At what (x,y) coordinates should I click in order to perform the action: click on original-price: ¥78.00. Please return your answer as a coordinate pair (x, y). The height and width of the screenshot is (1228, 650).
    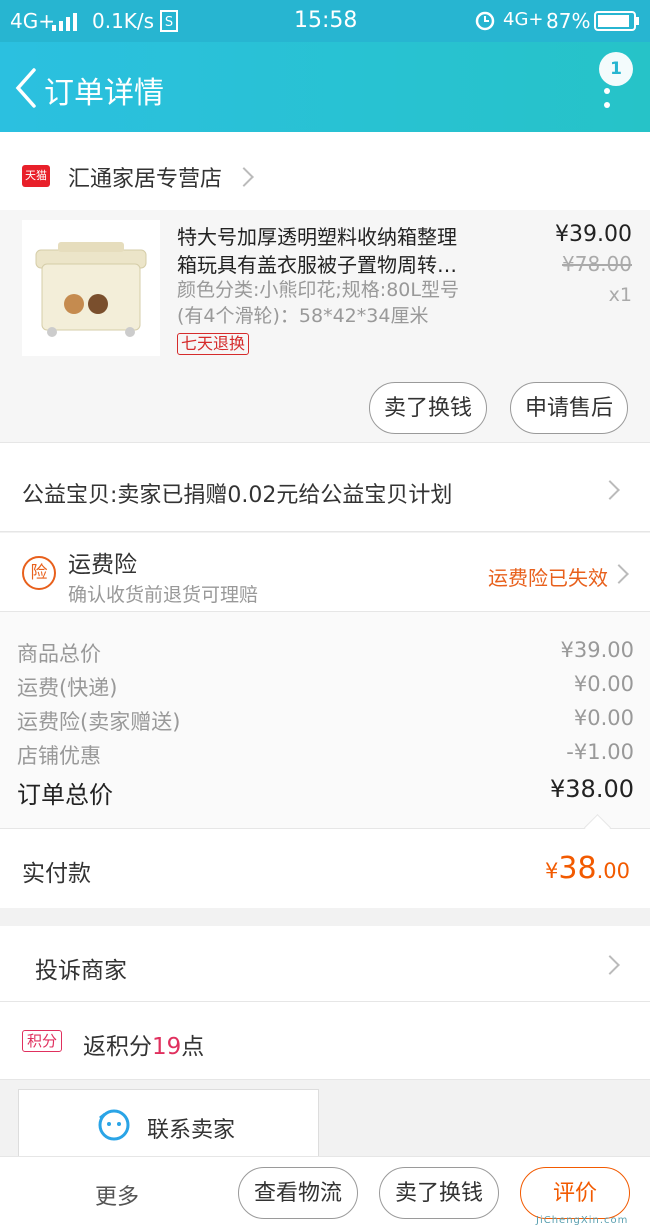
    Looking at the image, I should click on (597, 264).